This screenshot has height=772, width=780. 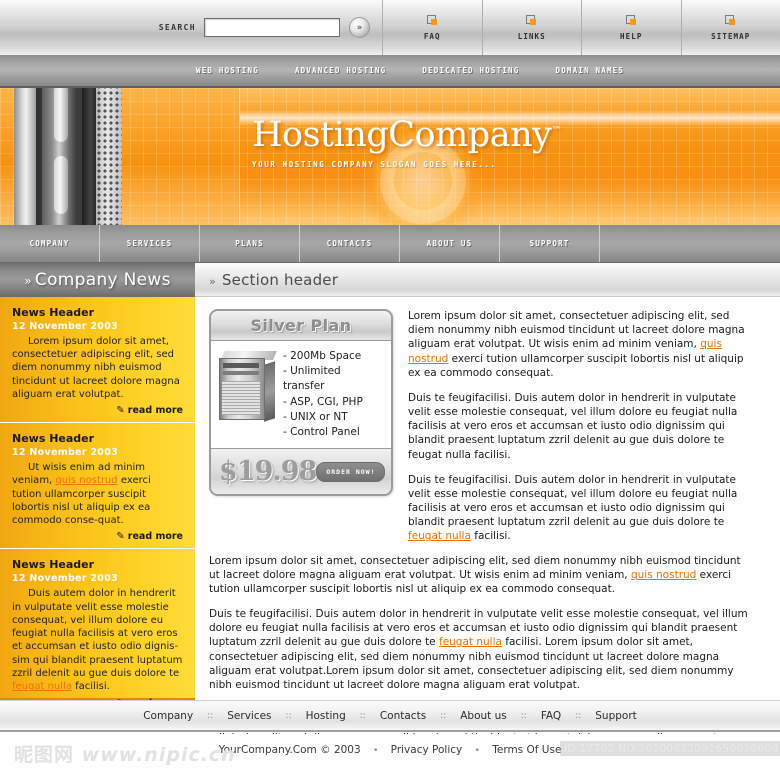 I want to click on footer-link-company: Company, so click(x=168, y=716).